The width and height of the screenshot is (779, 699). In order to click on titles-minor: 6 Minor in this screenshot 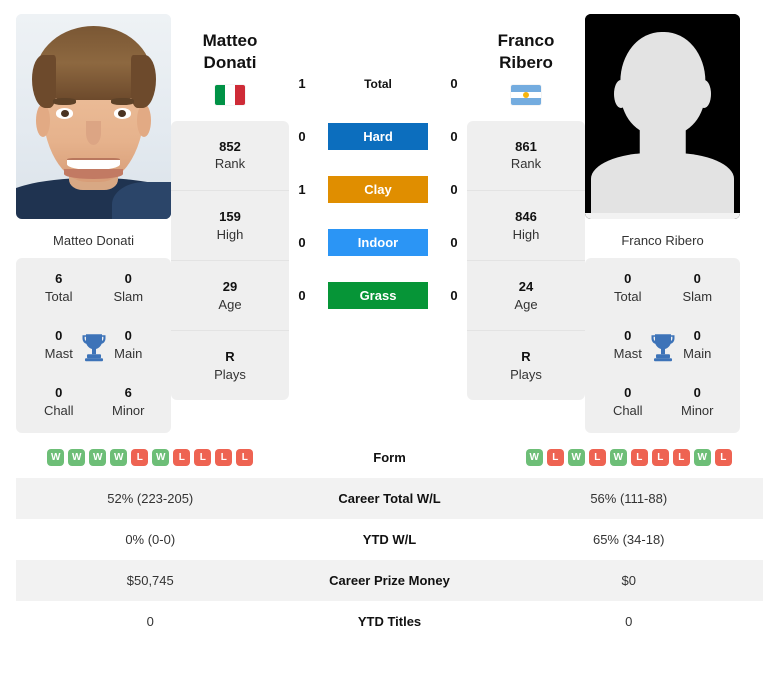, I will do `click(128, 401)`.